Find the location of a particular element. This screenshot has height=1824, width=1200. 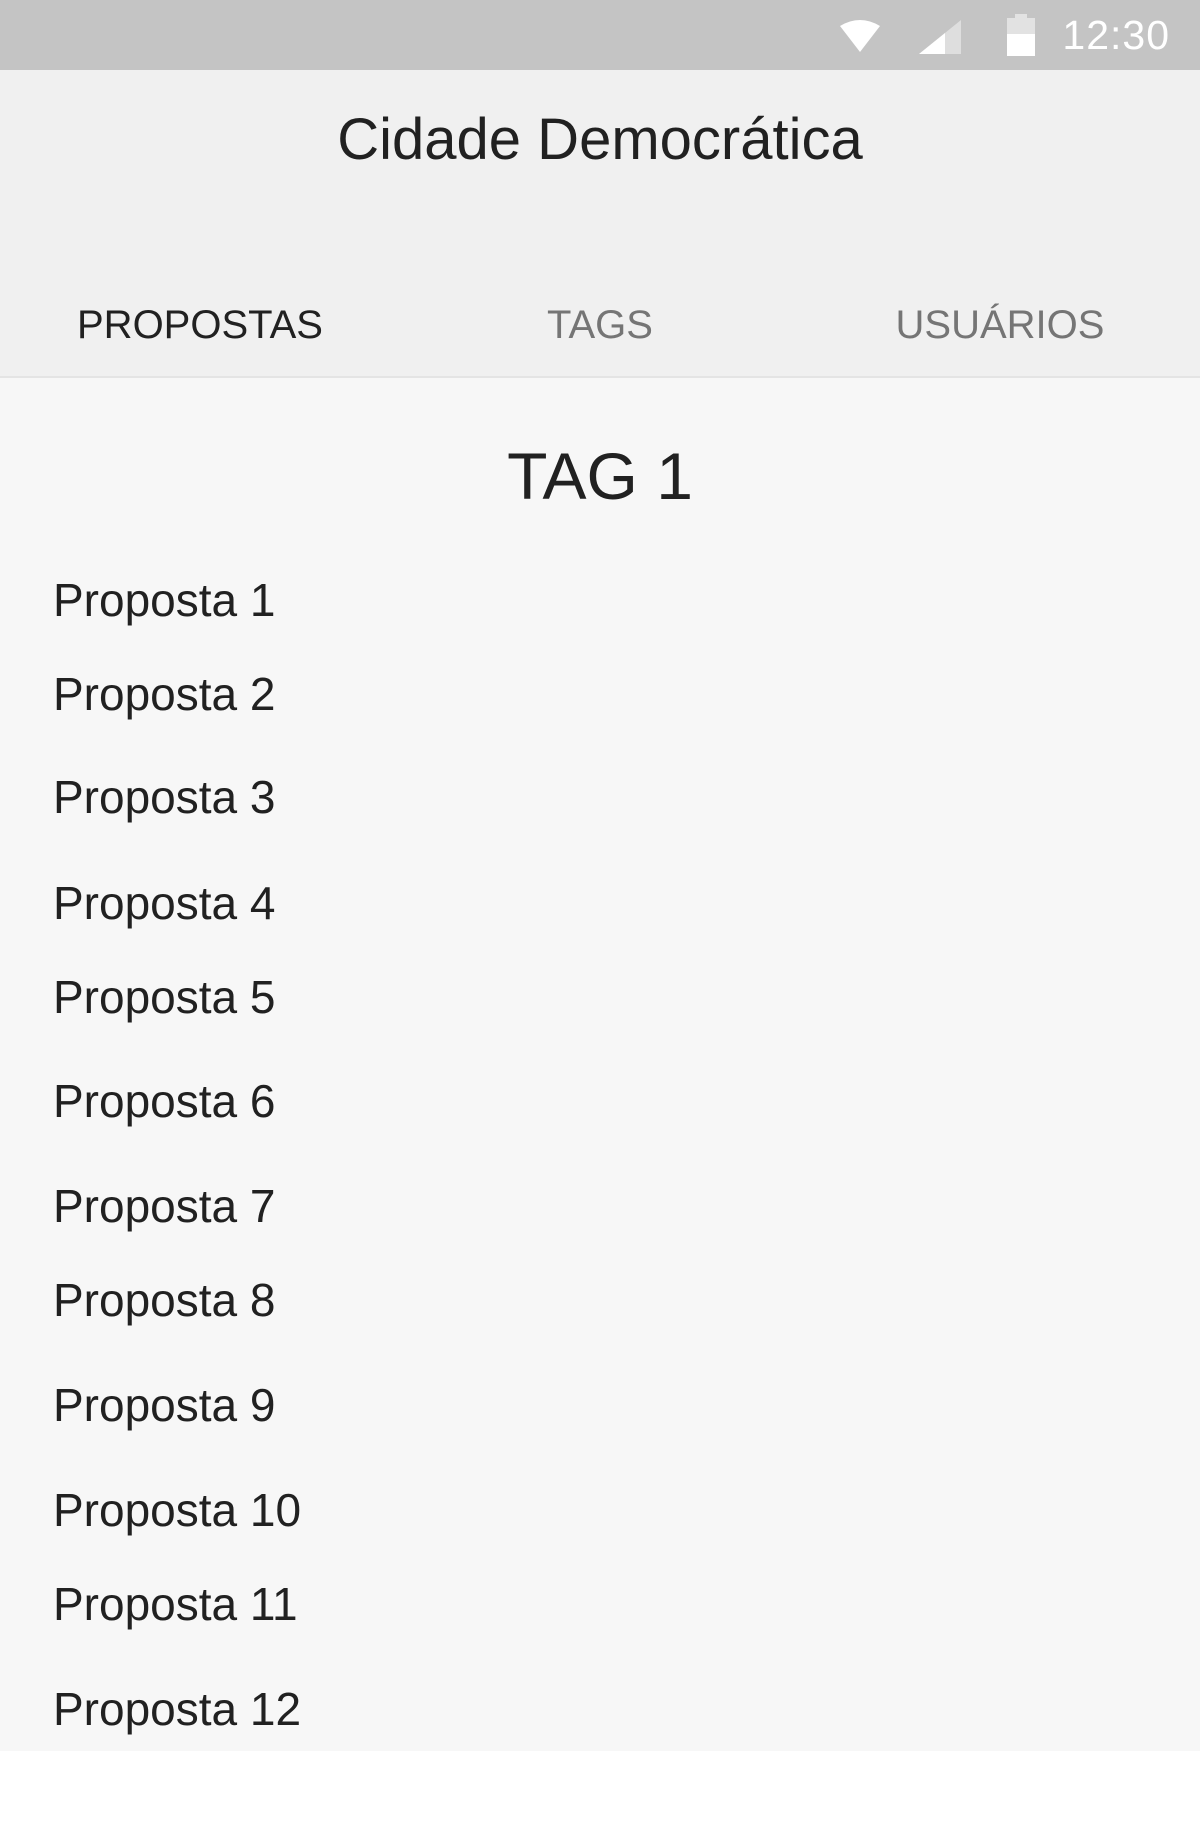

proposal-item: Proposta 12 is located at coordinates (600, 1709).